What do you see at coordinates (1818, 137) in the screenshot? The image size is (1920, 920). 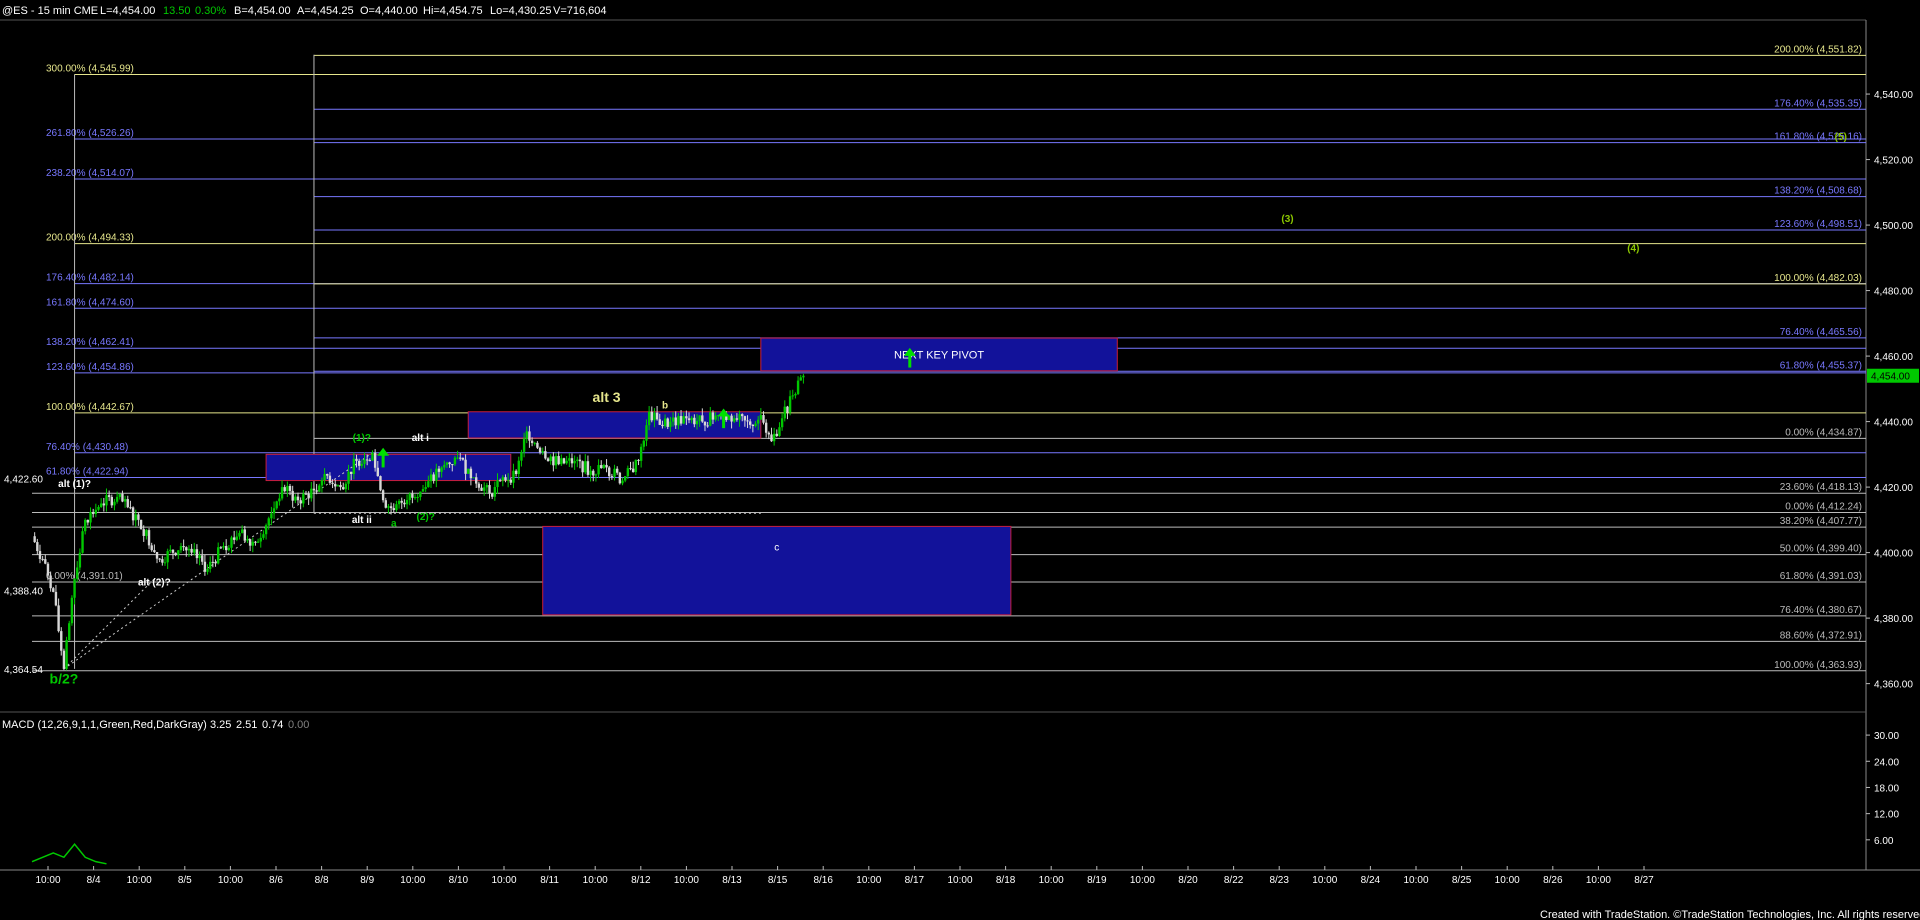 I see `fib-right-label: 161.80% (4,525.16)` at bounding box center [1818, 137].